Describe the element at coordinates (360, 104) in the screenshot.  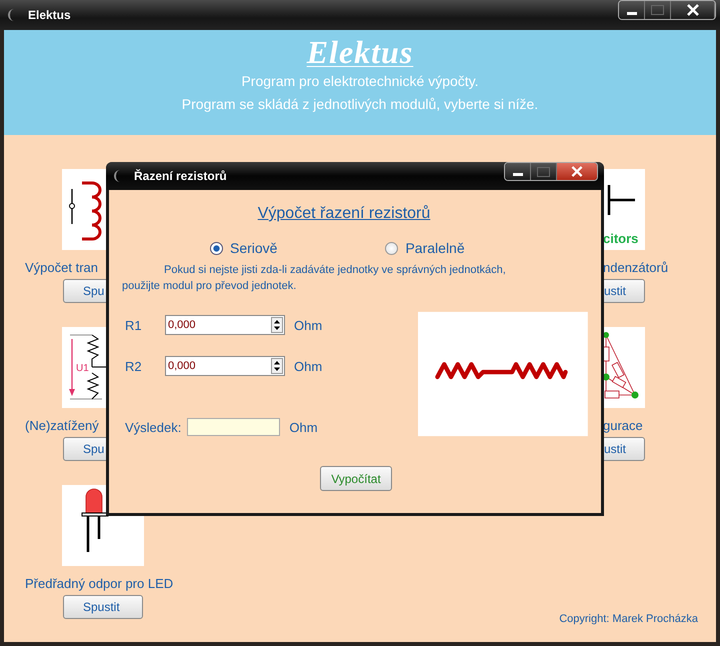
I see `subtitle-text: Program se skládá z jednotlivých modulů, vyberte si níže.` at that location.